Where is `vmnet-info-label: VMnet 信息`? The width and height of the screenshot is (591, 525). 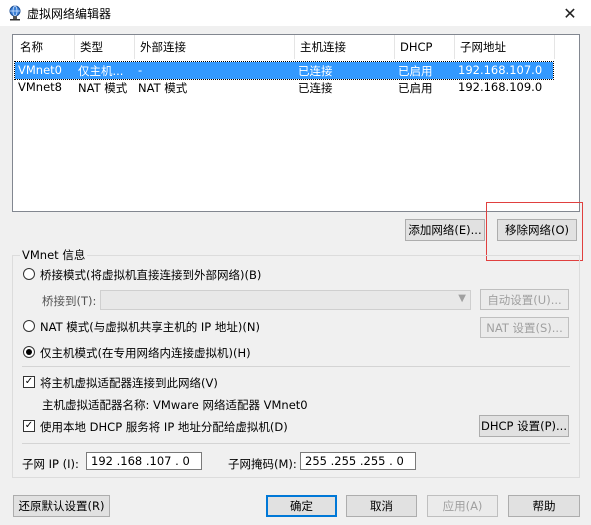
vmnet-info-label: VMnet 信息 is located at coordinates (54, 255).